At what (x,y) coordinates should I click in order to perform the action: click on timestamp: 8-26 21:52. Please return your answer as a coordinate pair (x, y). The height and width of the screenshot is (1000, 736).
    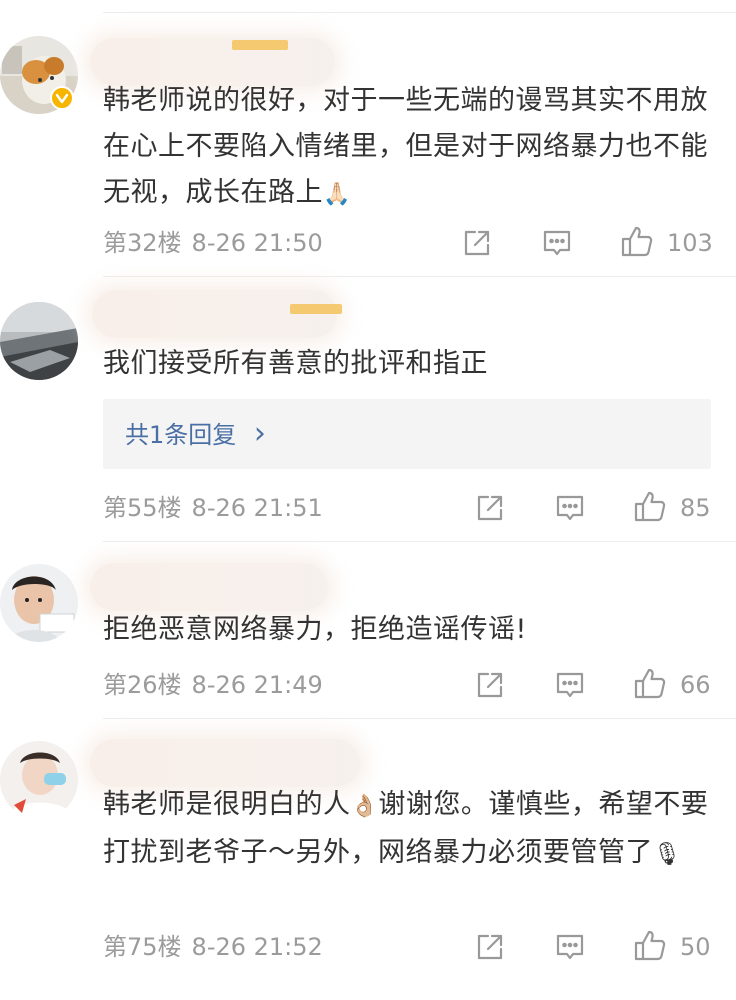
    Looking at the image, I should click on (257, 947).